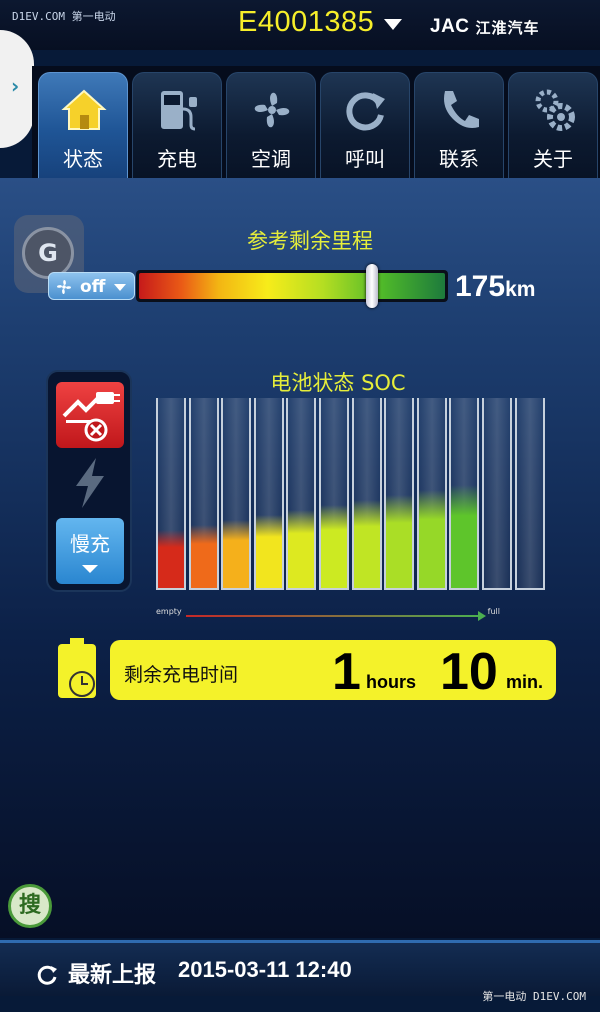 This screenshot has width=600, height=1012. What do you see at coordinates (469, 672) in the screenshot?
I see `remaining-minutes: 10` at bounding box center [469, 672].